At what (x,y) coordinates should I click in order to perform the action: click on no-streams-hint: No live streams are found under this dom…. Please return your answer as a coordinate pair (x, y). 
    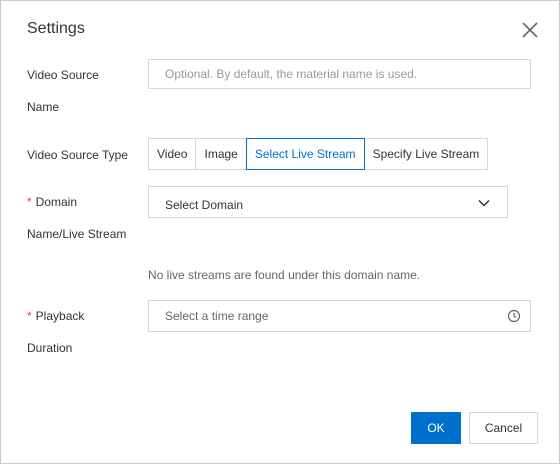
    Looking at the image, I should click on (284, 275).